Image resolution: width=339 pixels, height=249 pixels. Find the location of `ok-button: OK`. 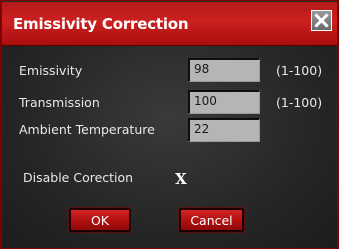

ok-button: OK is located at coordinates (100, 220).